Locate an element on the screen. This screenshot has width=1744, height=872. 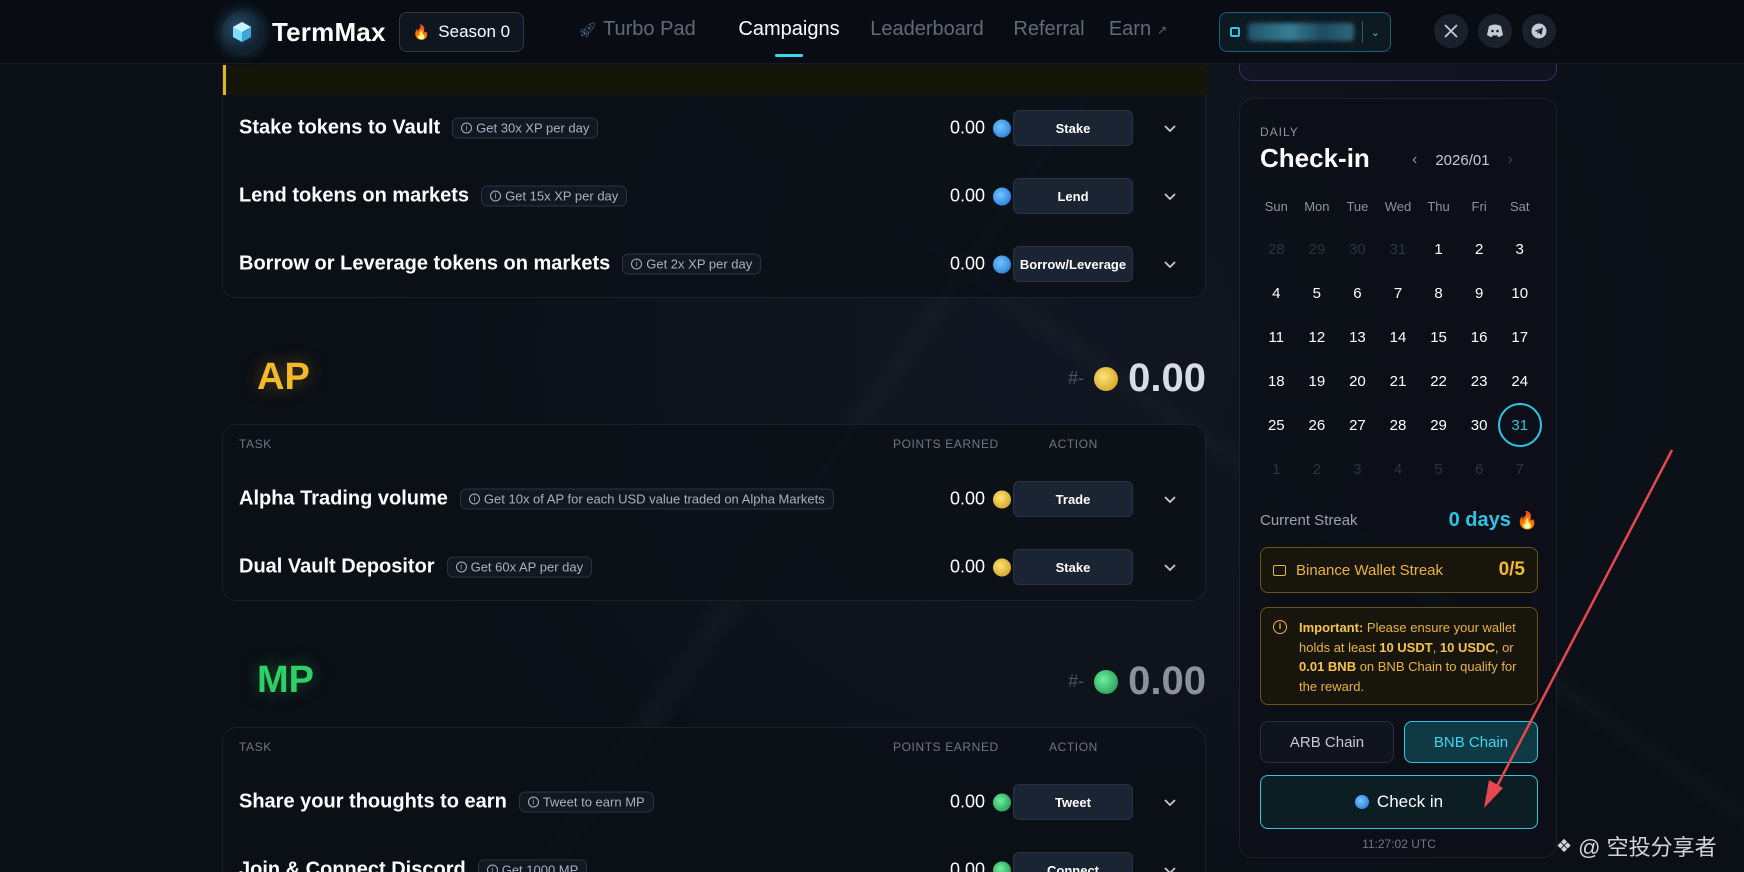
trade-button: Trade is located at coordinates (1073, 499).